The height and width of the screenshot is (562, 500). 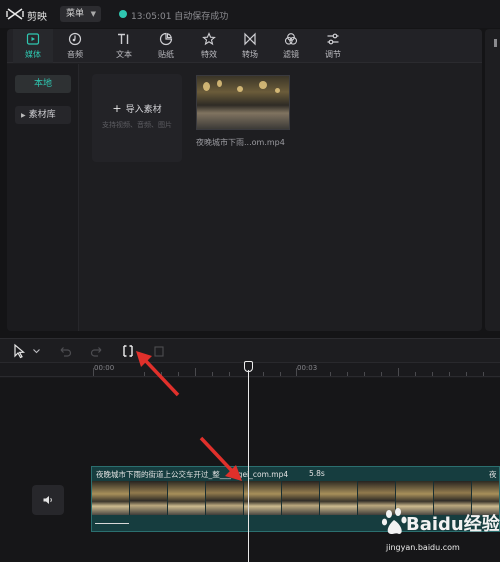 I want to click on clip-title: 夜晚城市下雨的街道上公交车开过_整___aigei_com.mp4, so click(x=192, y=474).